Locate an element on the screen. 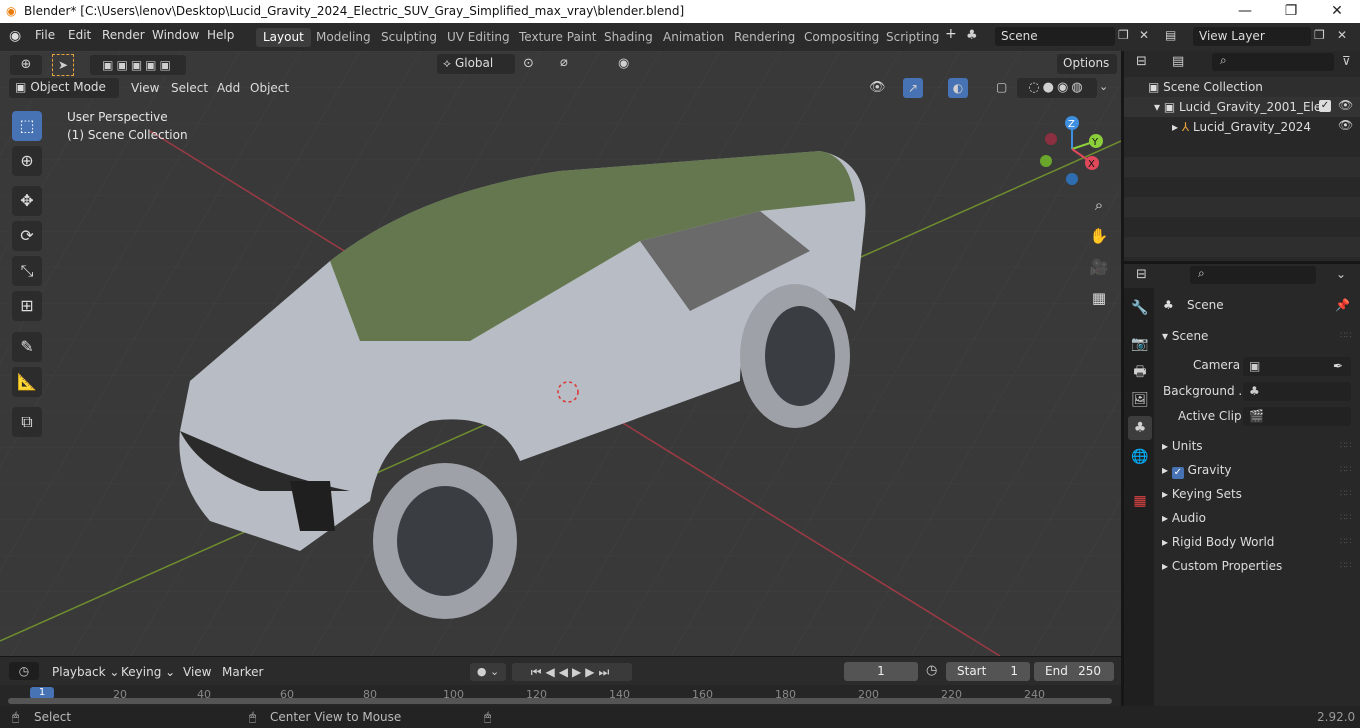 Image resolution: width=1360 pixels, height=728 pixels. rotate-tool: ⟳ is located at coordinates (27, 236).